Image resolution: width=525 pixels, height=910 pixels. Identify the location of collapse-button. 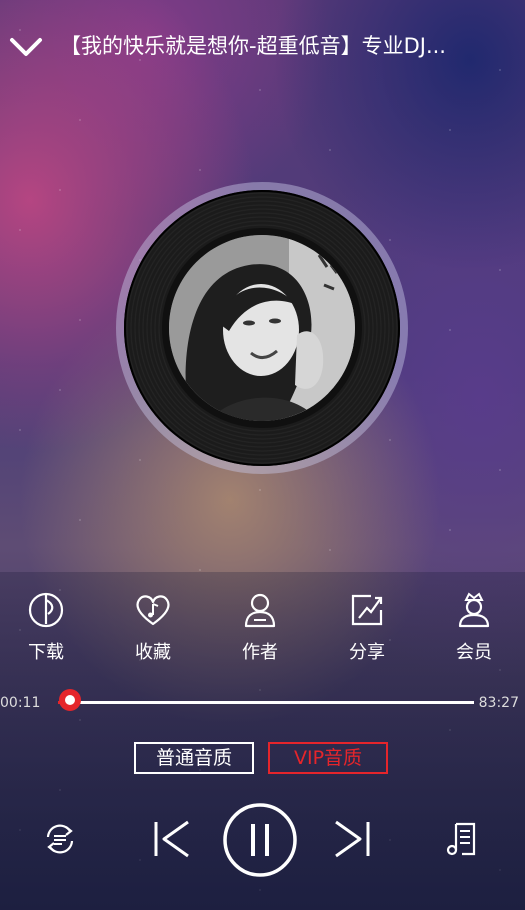
(26, 46).